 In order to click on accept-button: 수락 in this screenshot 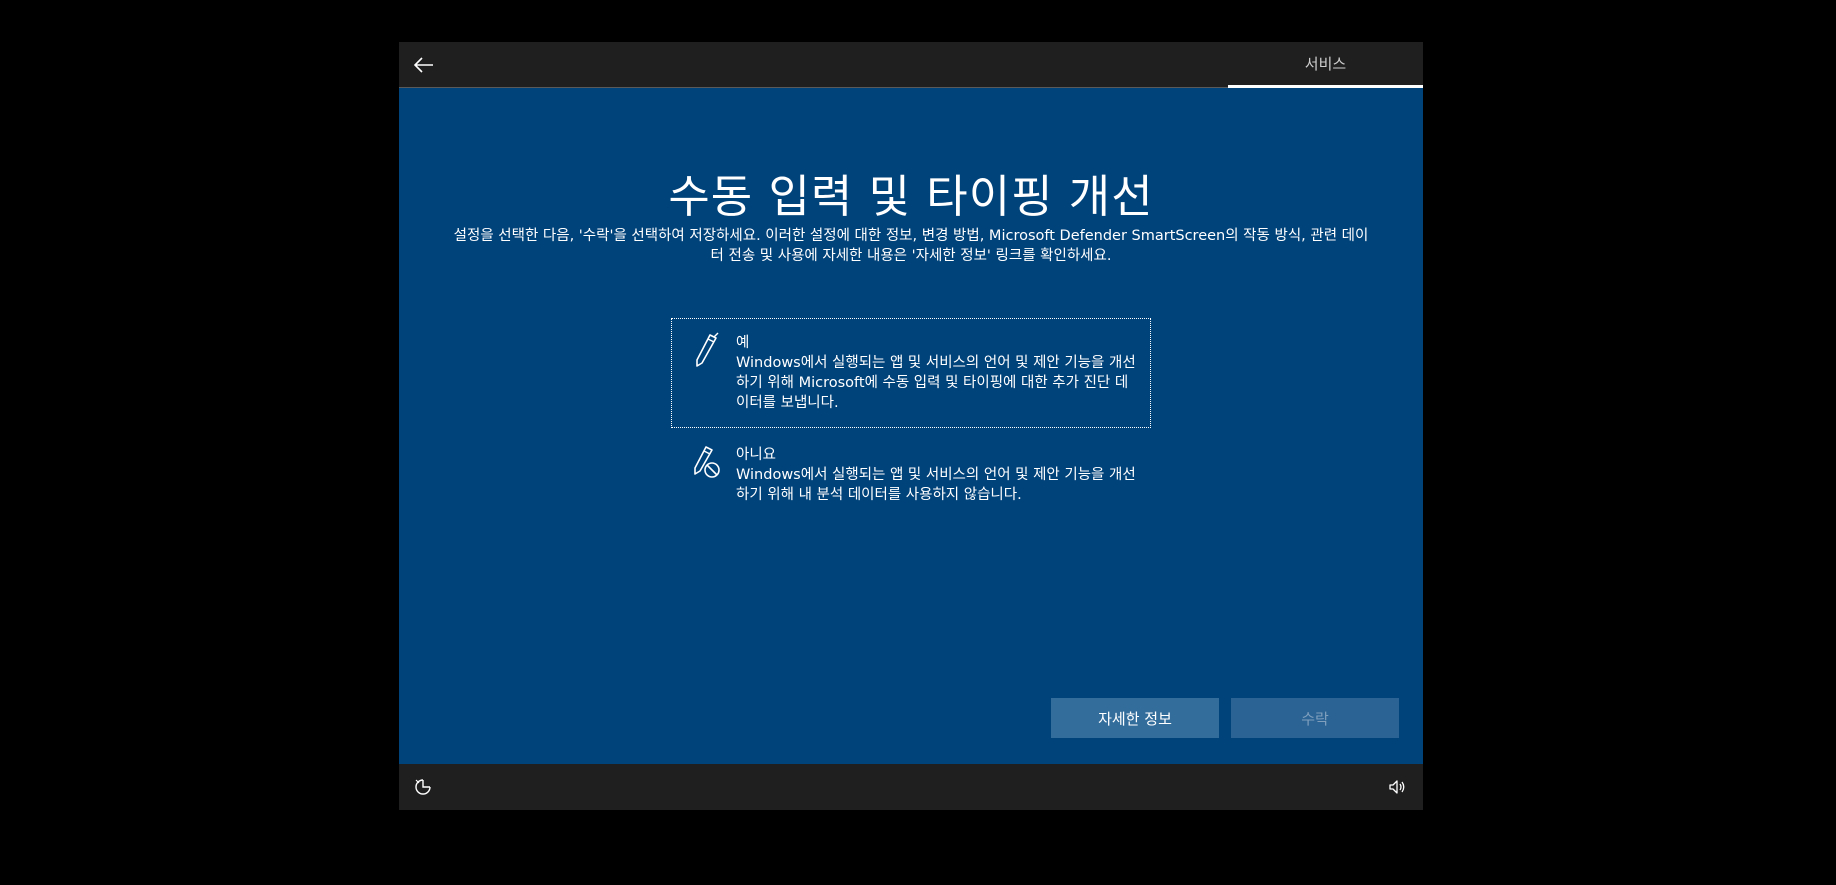, I will do `click(1315, 718)`.